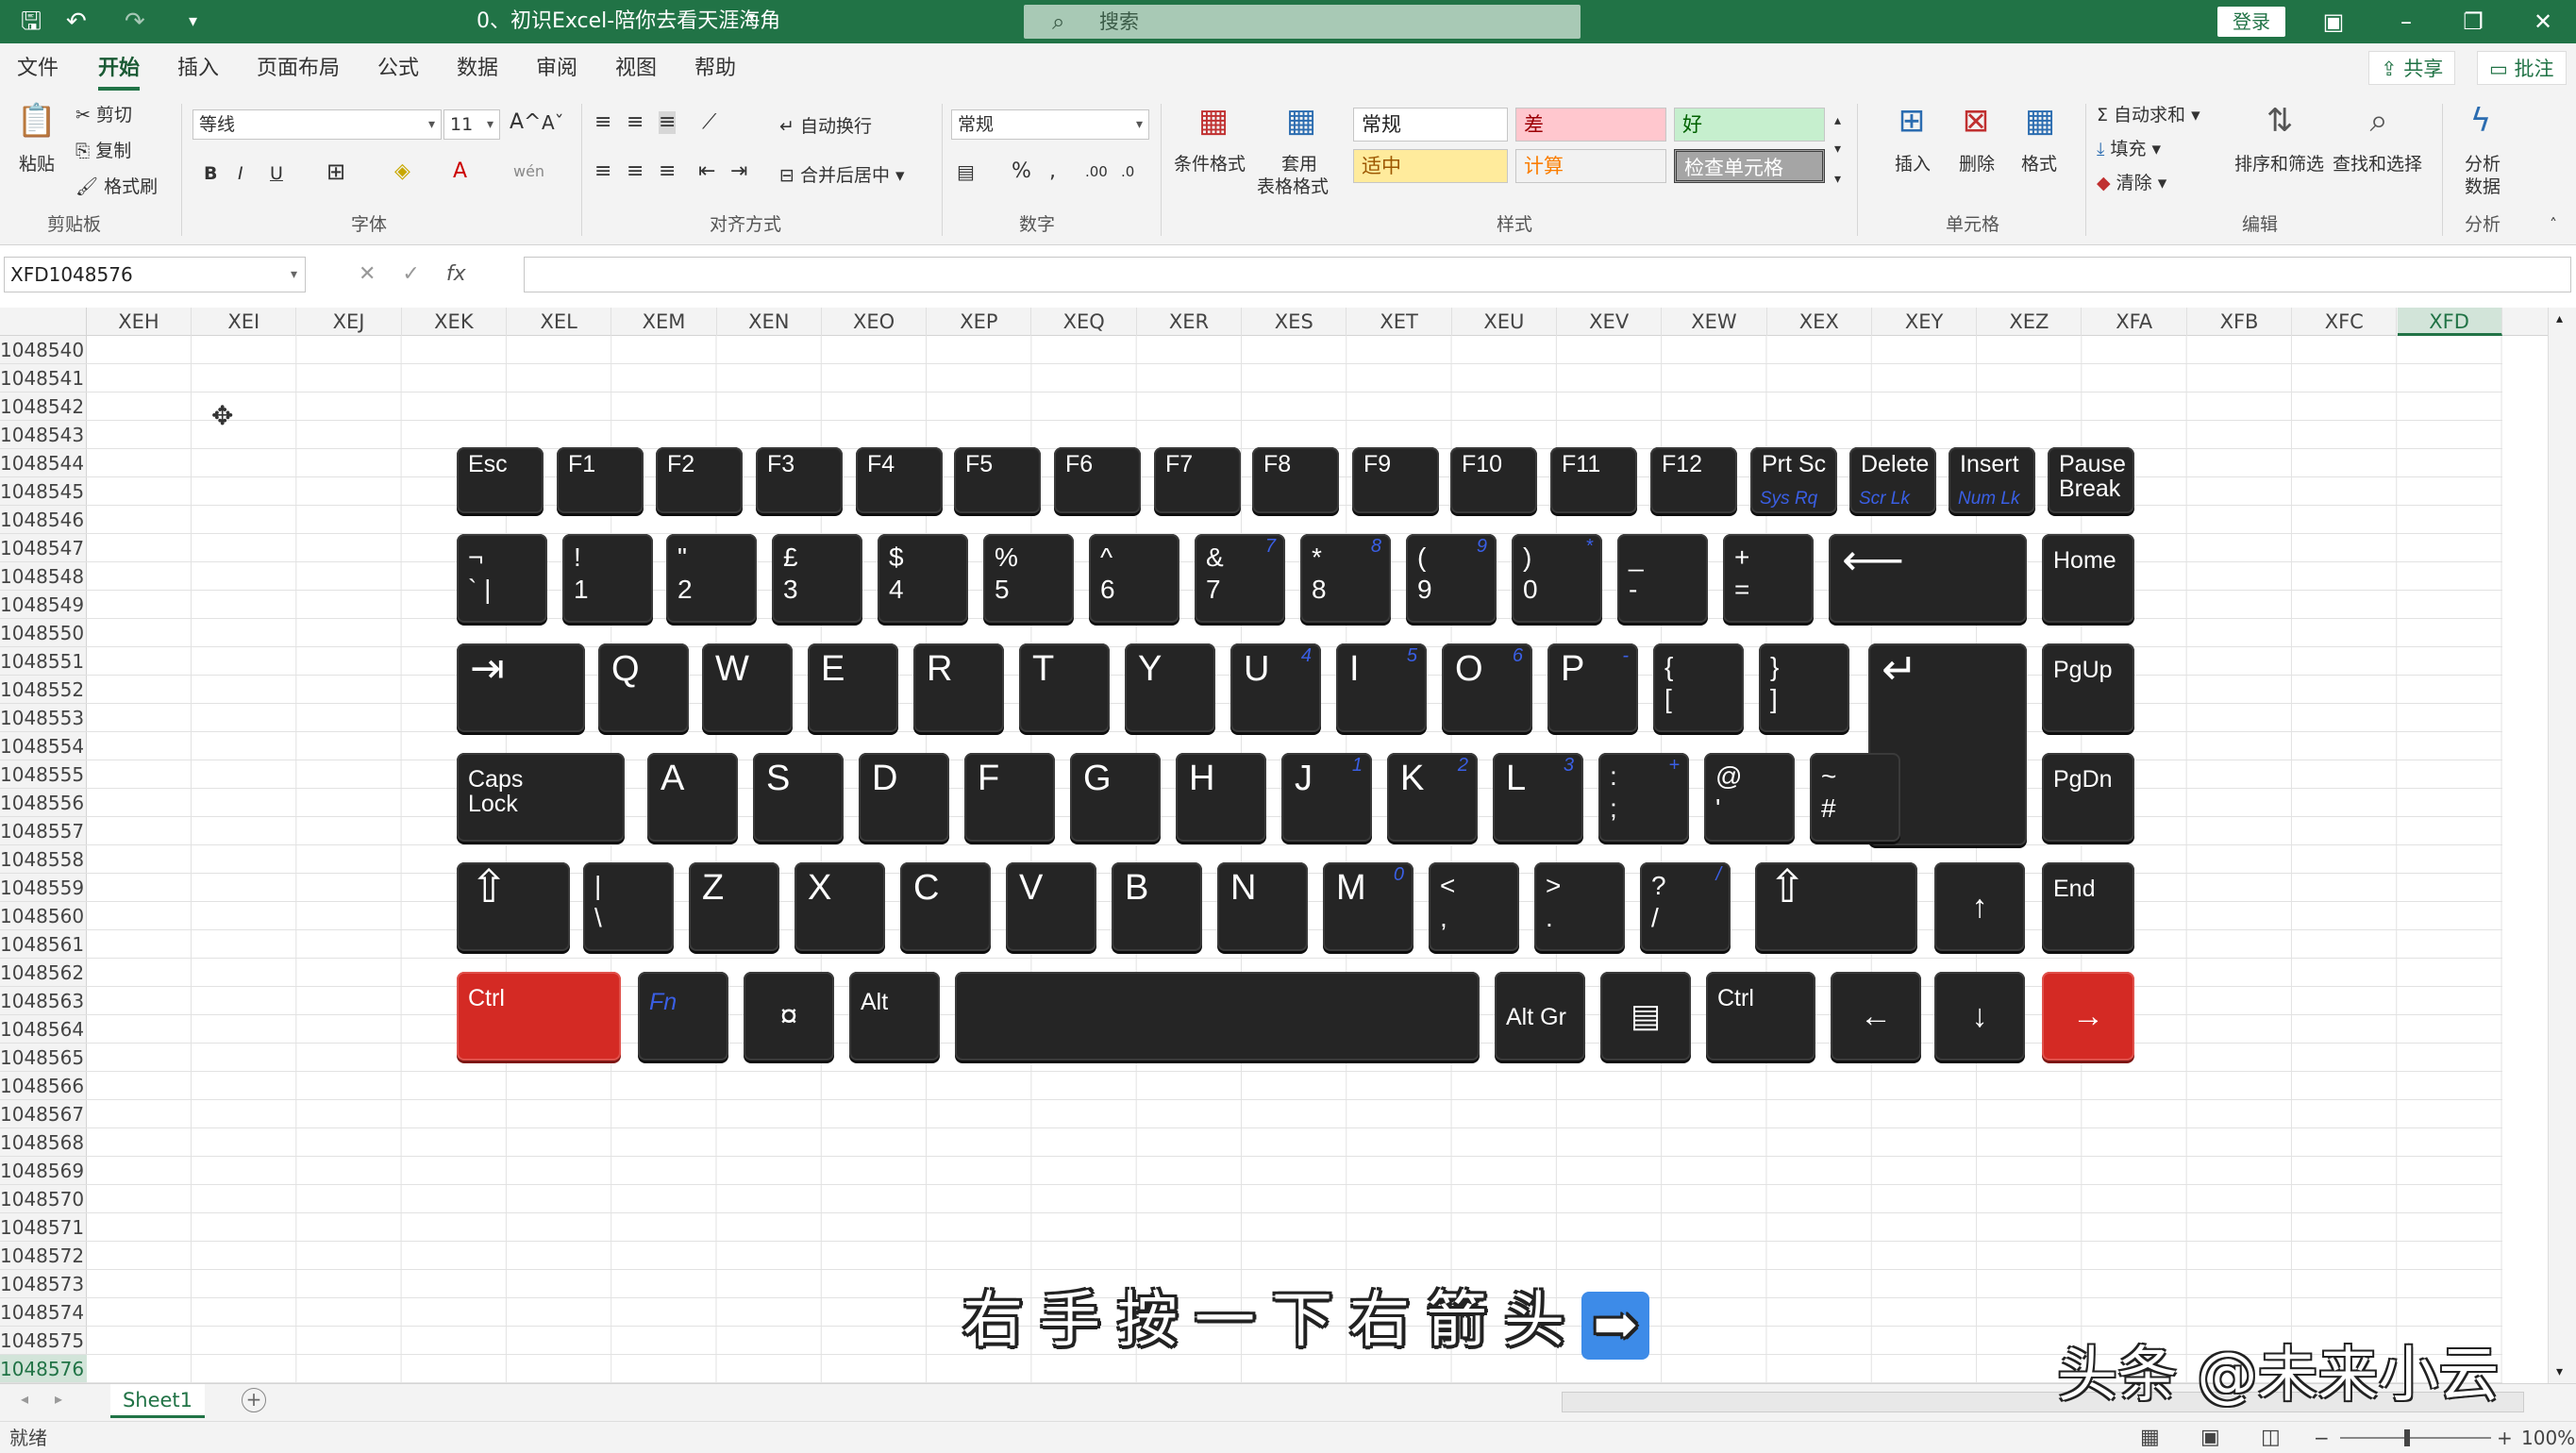 The height and width of the screenshot is (1453, 2576). Describe the element at coordinates (668, 123) in the screenshot. I see `align-bottom-icon: ≡` at that location.